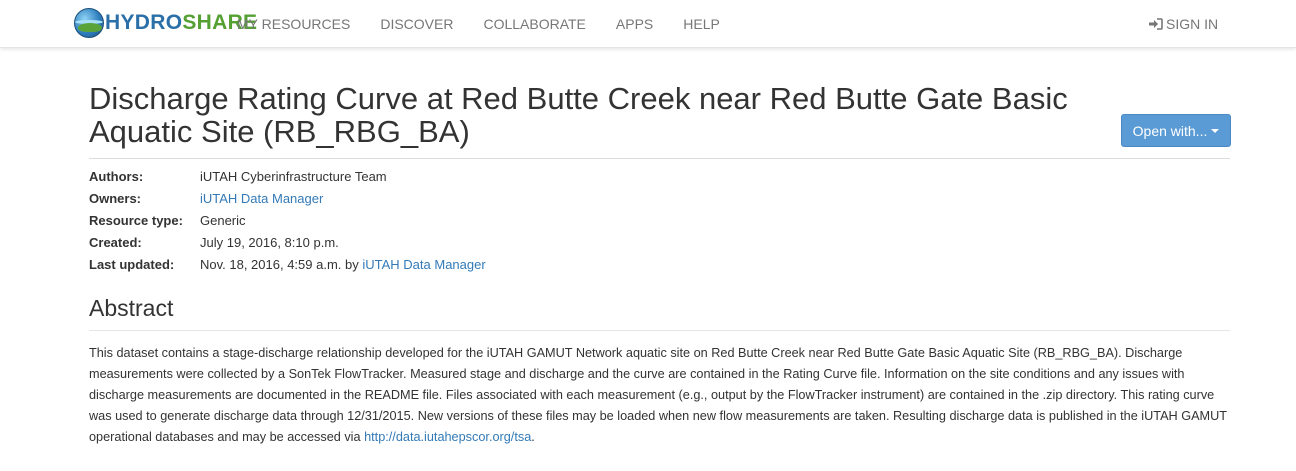 The height and width of the screenshot is (471, 1296). I want to click on hydroshare-logo: HYDROSHARE, so click(165, 23).